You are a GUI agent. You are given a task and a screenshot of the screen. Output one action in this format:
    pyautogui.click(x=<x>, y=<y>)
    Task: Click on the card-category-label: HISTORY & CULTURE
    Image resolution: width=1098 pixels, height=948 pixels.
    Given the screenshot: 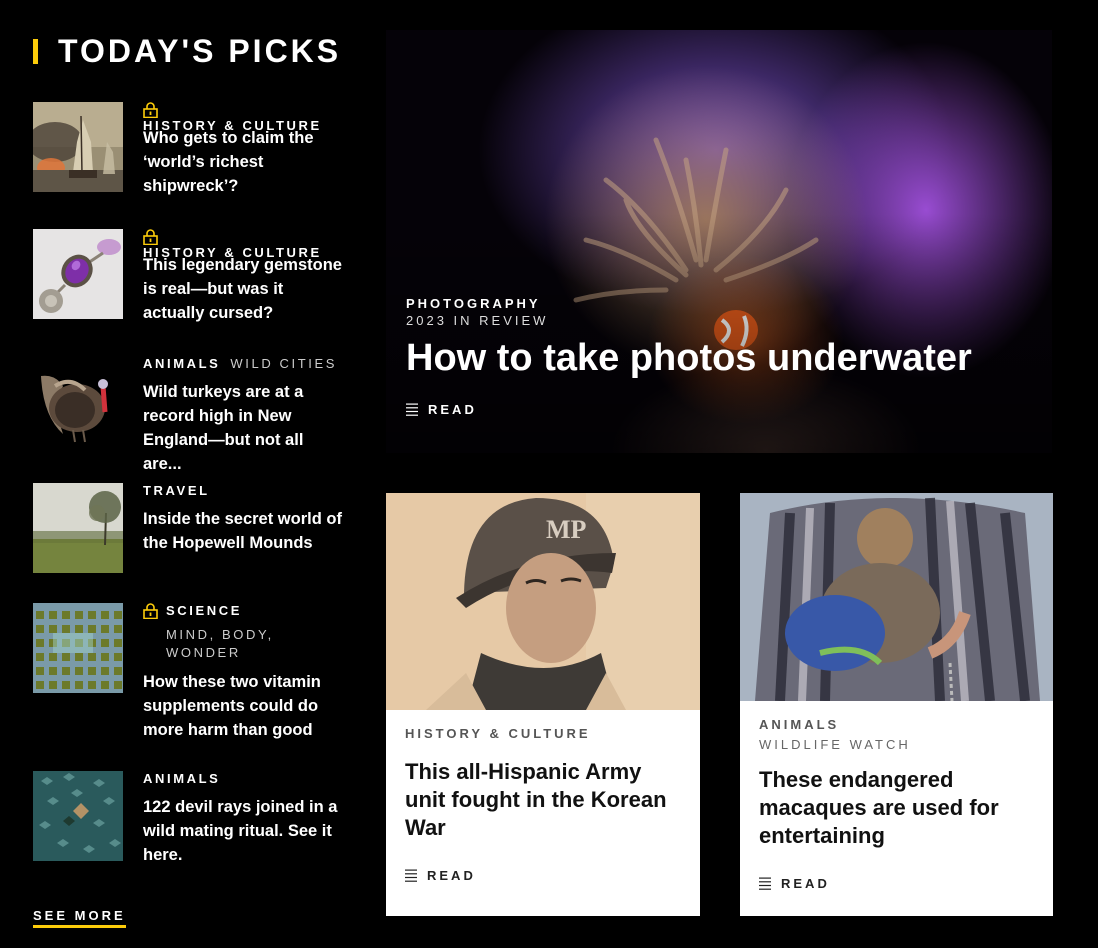 What is the action you would take?
    pyautogui.click(x=498, y=733)
    